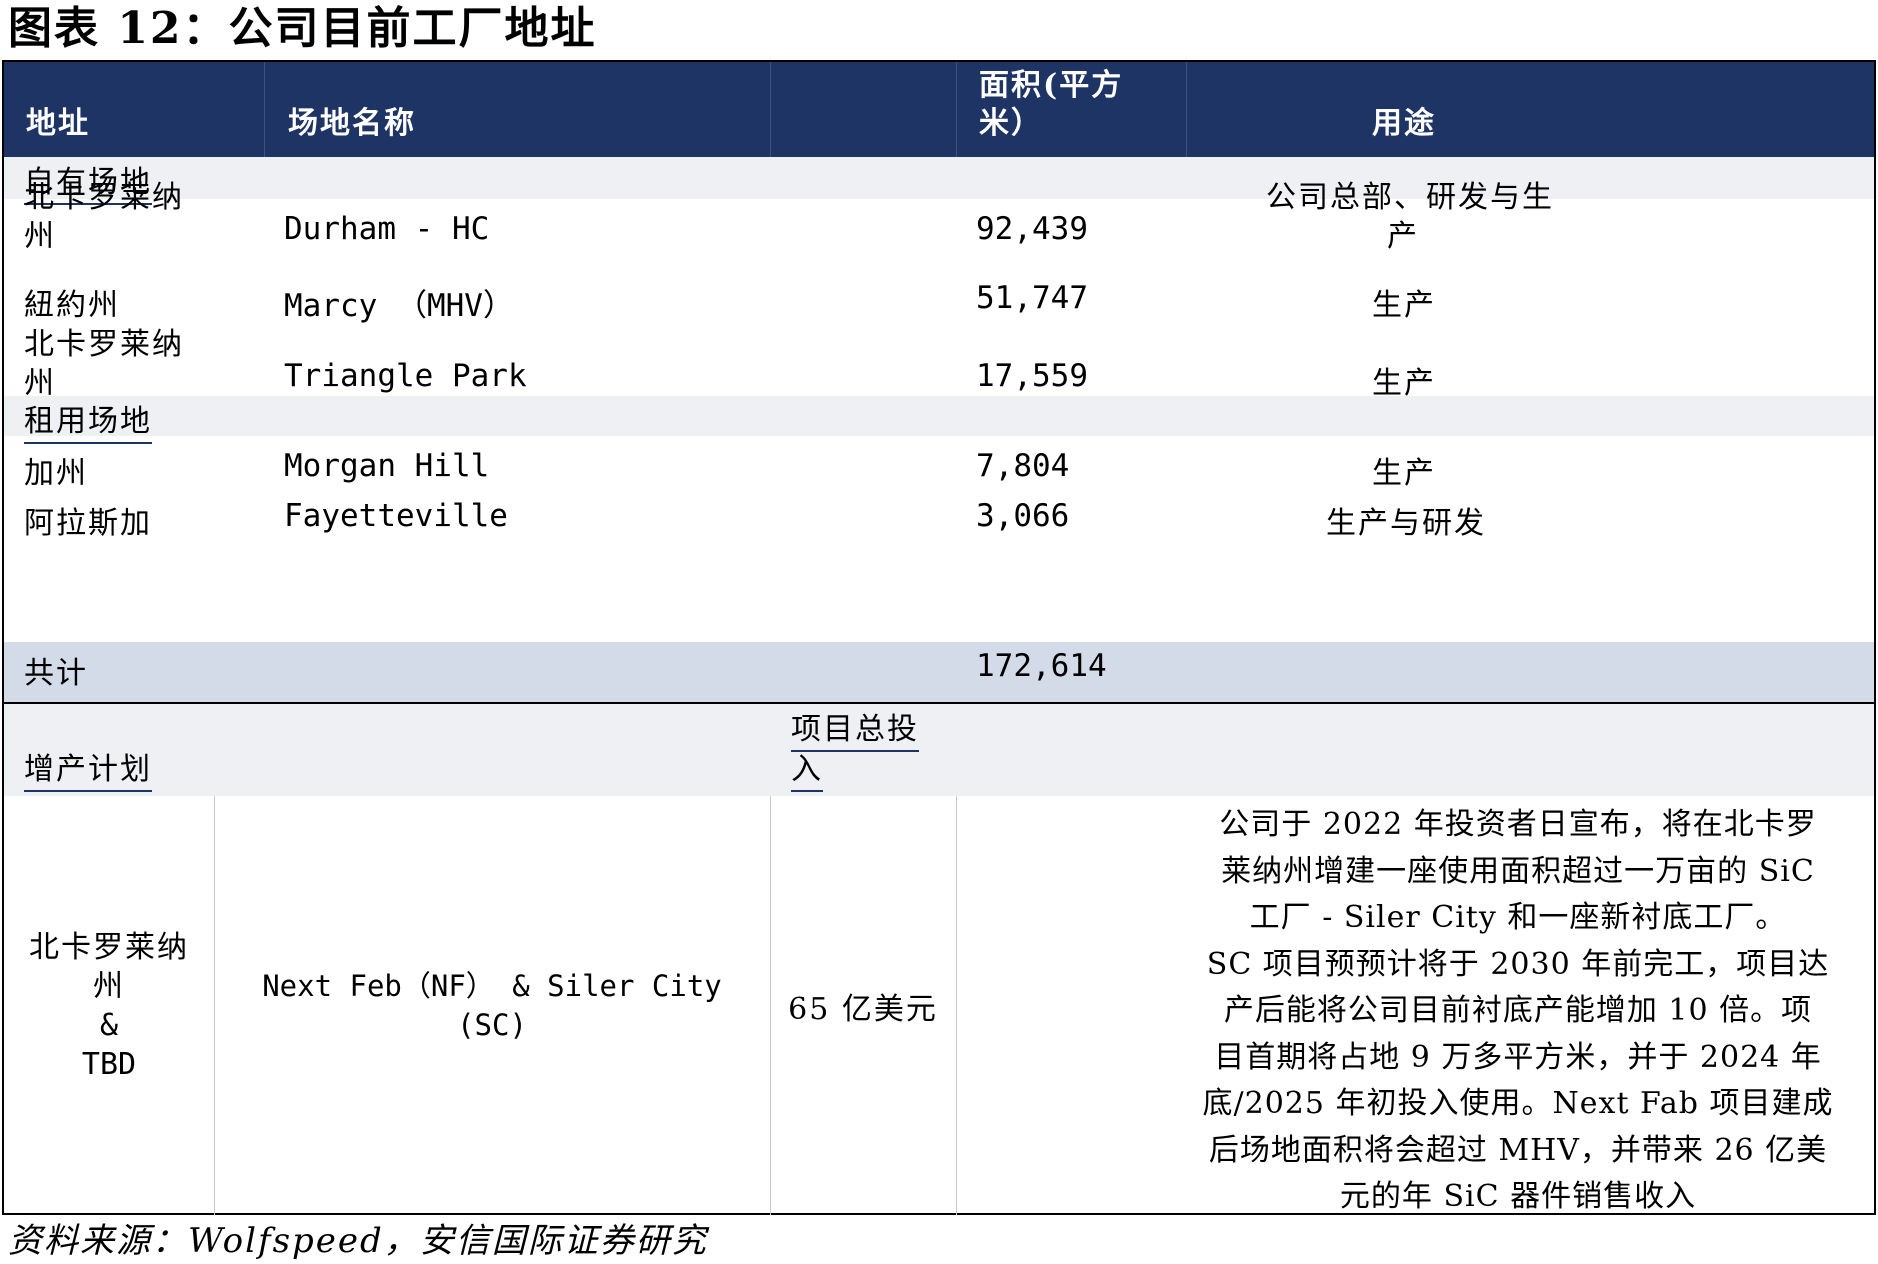  Describe the element at coordinates (939, 420) in the screenshot. I see `section-leased-band: 租用场地` at that location.